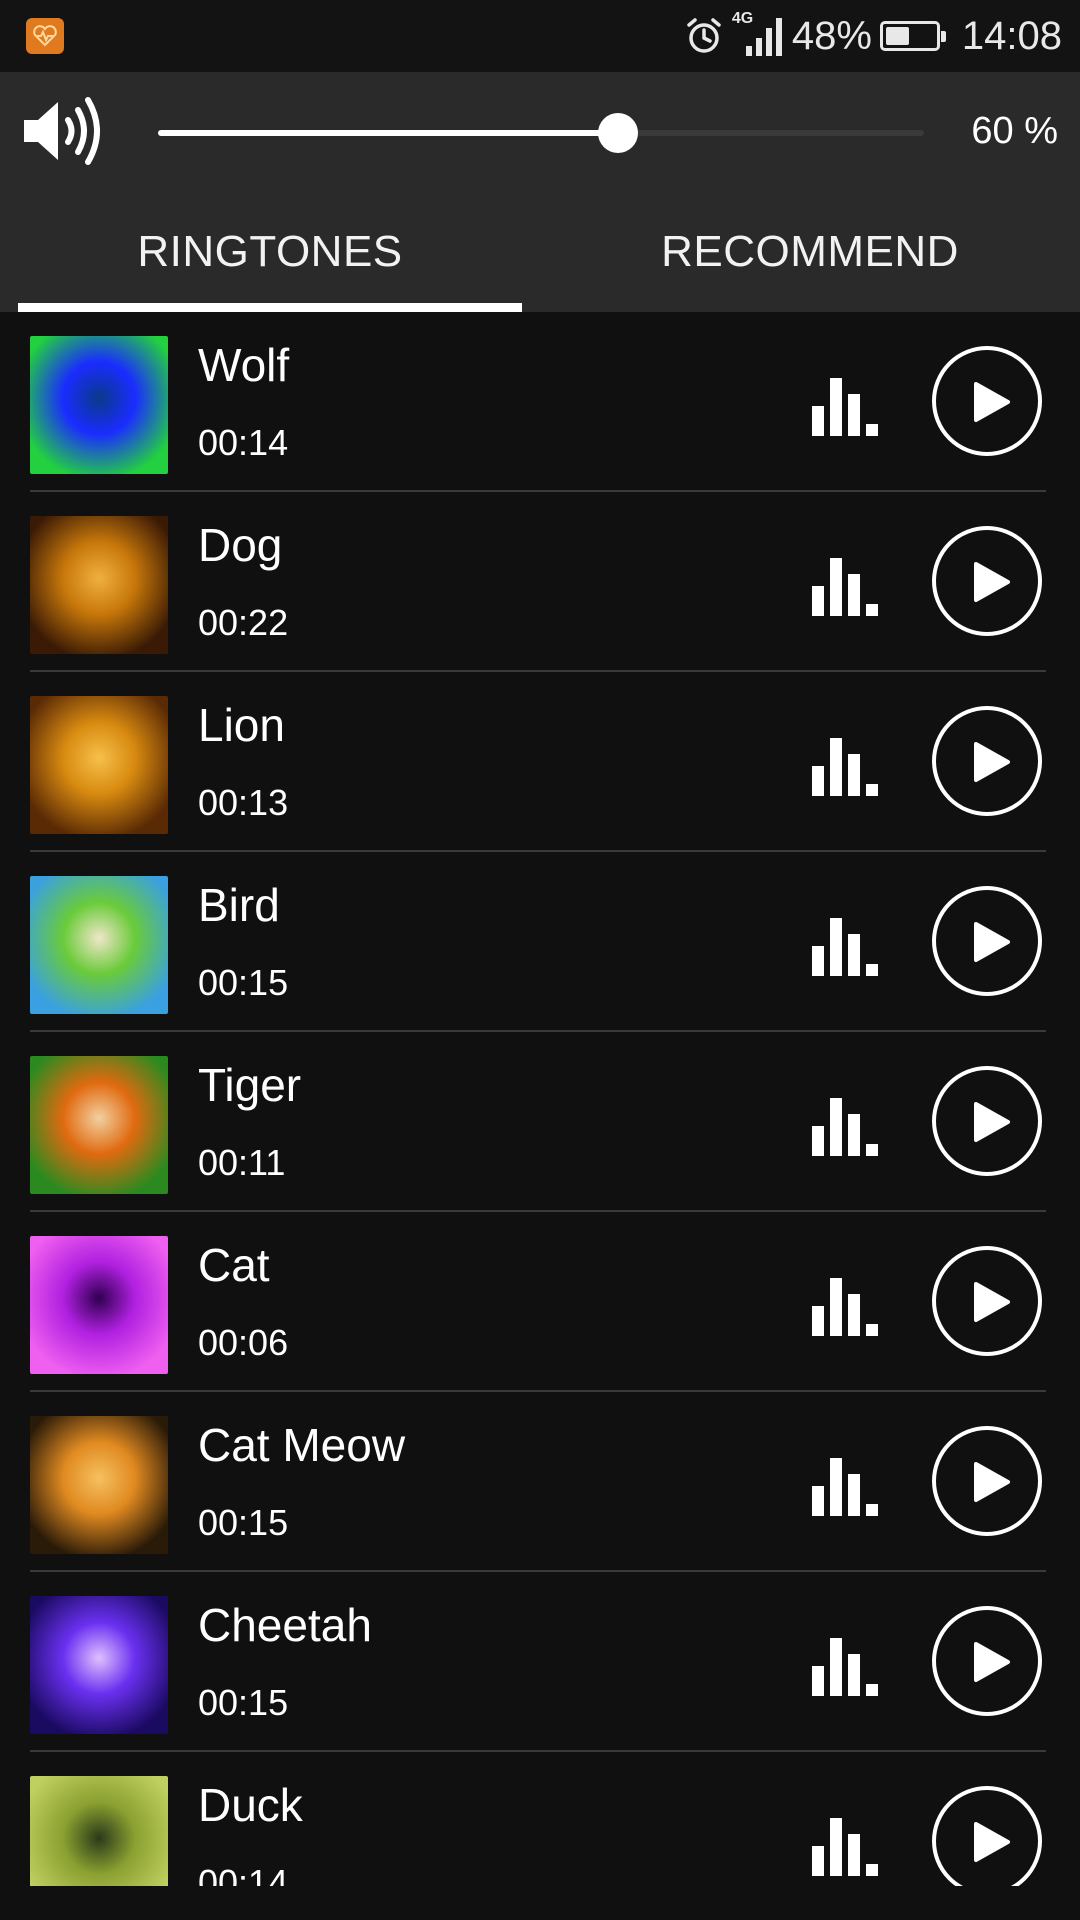  What do you see at coordinates (831, 35) in the screenshot?
I see `battery-percent: 48%` at bounding box center [831, 35].